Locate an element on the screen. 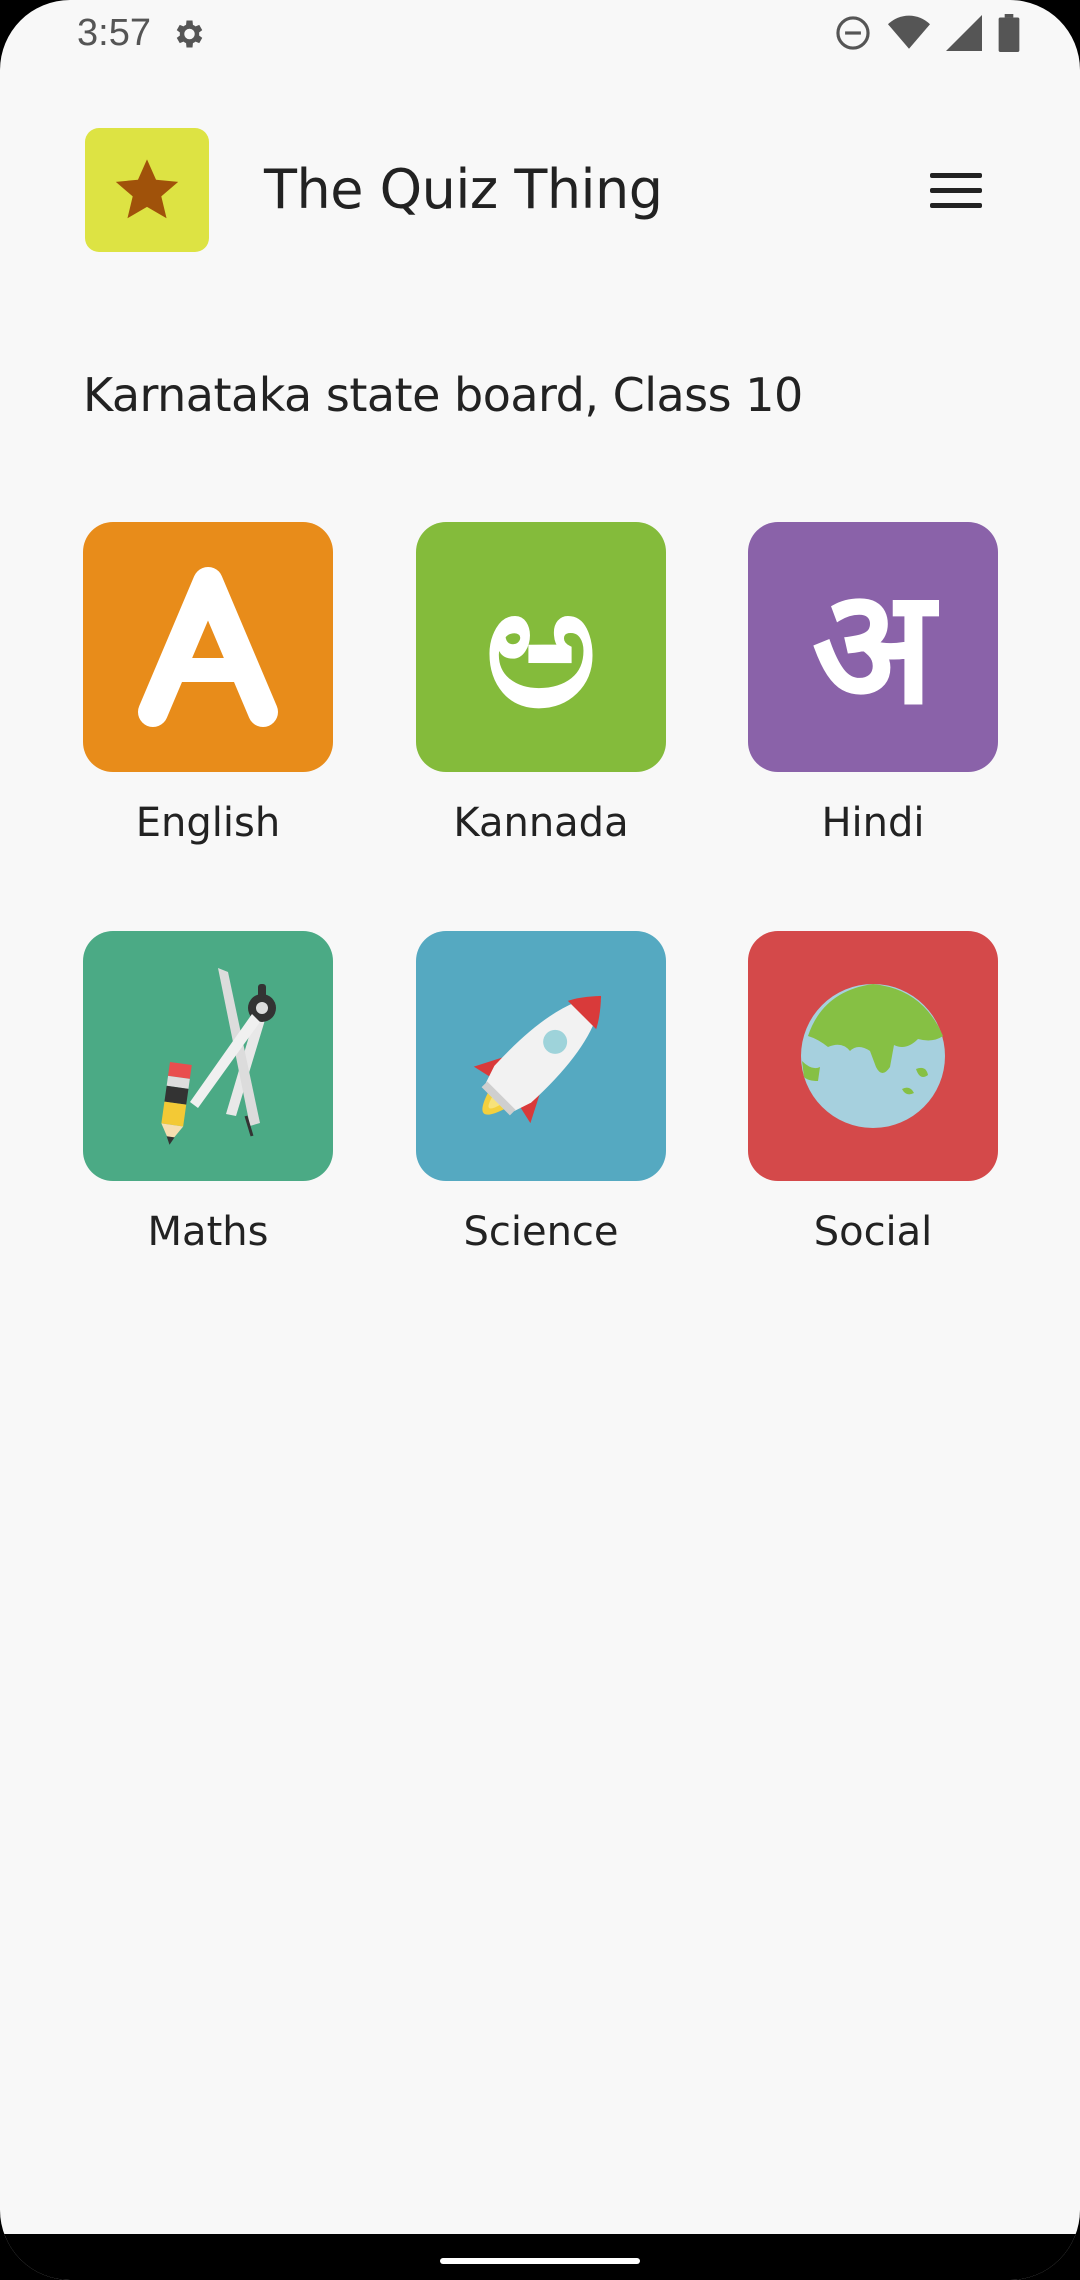  subject-label: English is located at coordinates (208, 823).